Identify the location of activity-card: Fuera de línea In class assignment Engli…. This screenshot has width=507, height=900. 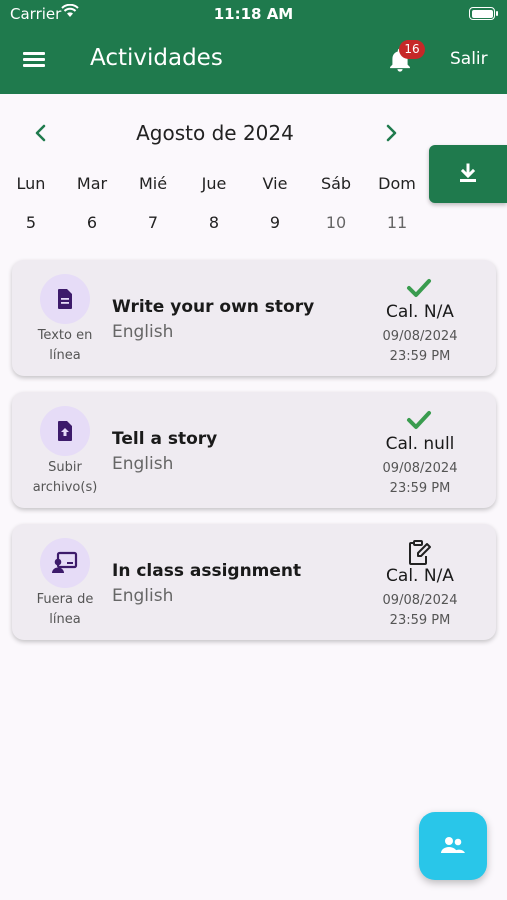
(254, 582).